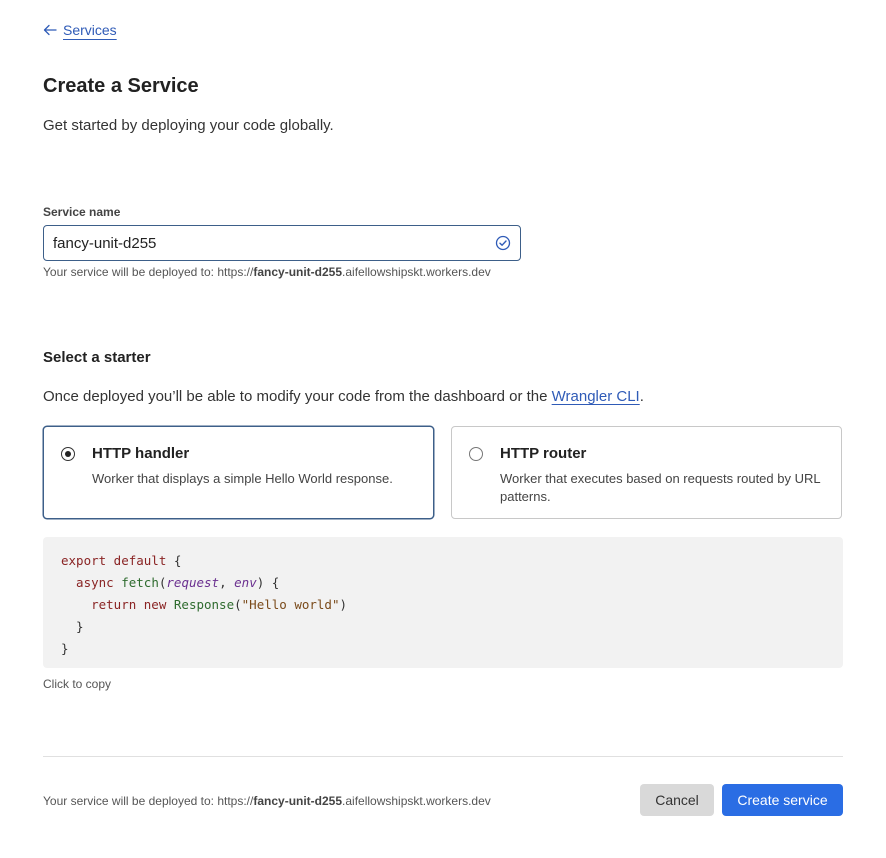 This screenshot has width=886, height=858. I want to click on code-token: Response, so click(204, 604).